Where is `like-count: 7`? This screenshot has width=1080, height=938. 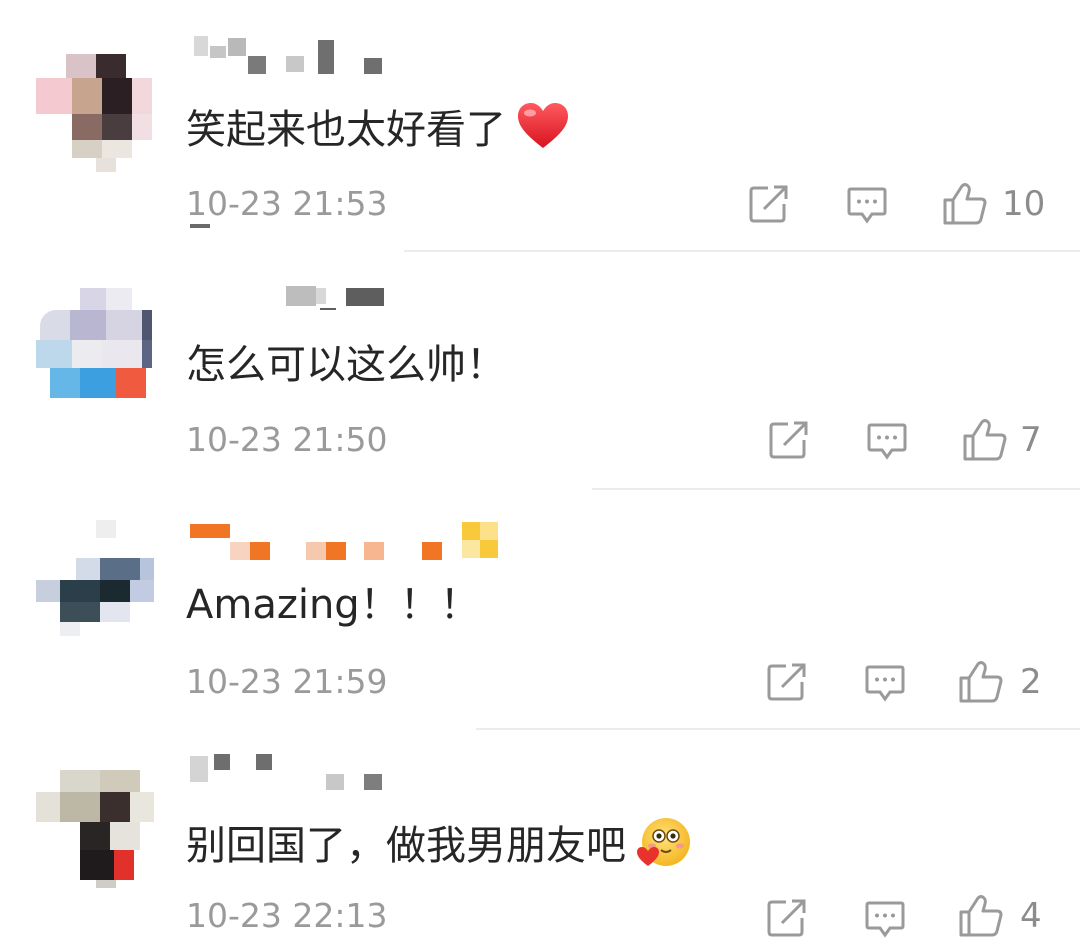
like-count: 7 is located at coordinates (1031, 440).